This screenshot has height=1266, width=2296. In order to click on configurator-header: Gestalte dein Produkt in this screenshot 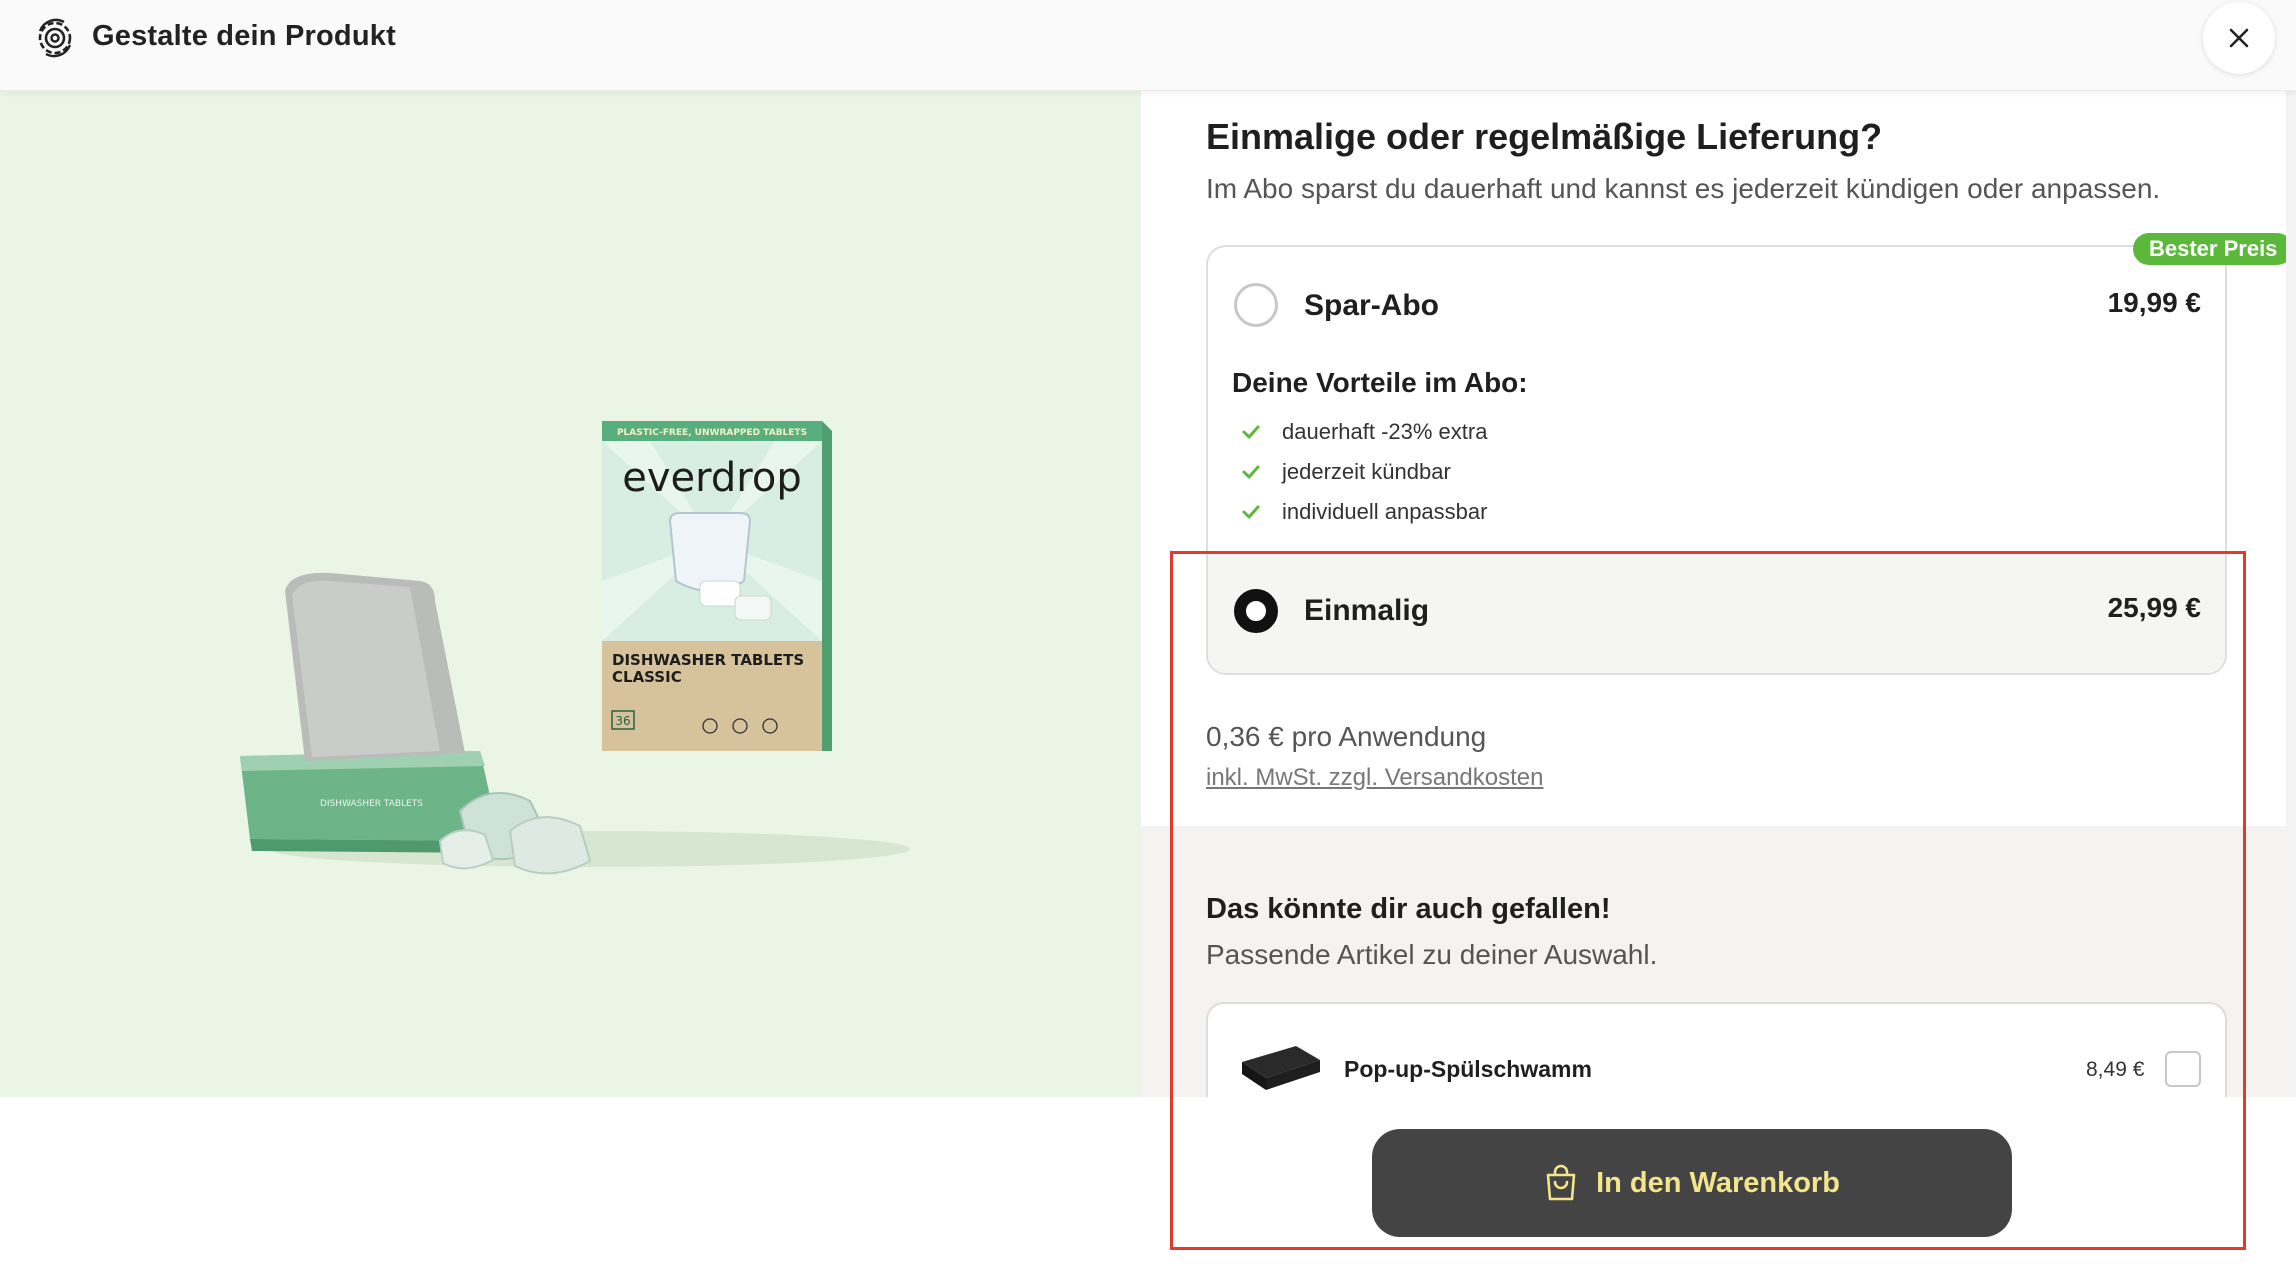, I will do `click(1148, 45)`.